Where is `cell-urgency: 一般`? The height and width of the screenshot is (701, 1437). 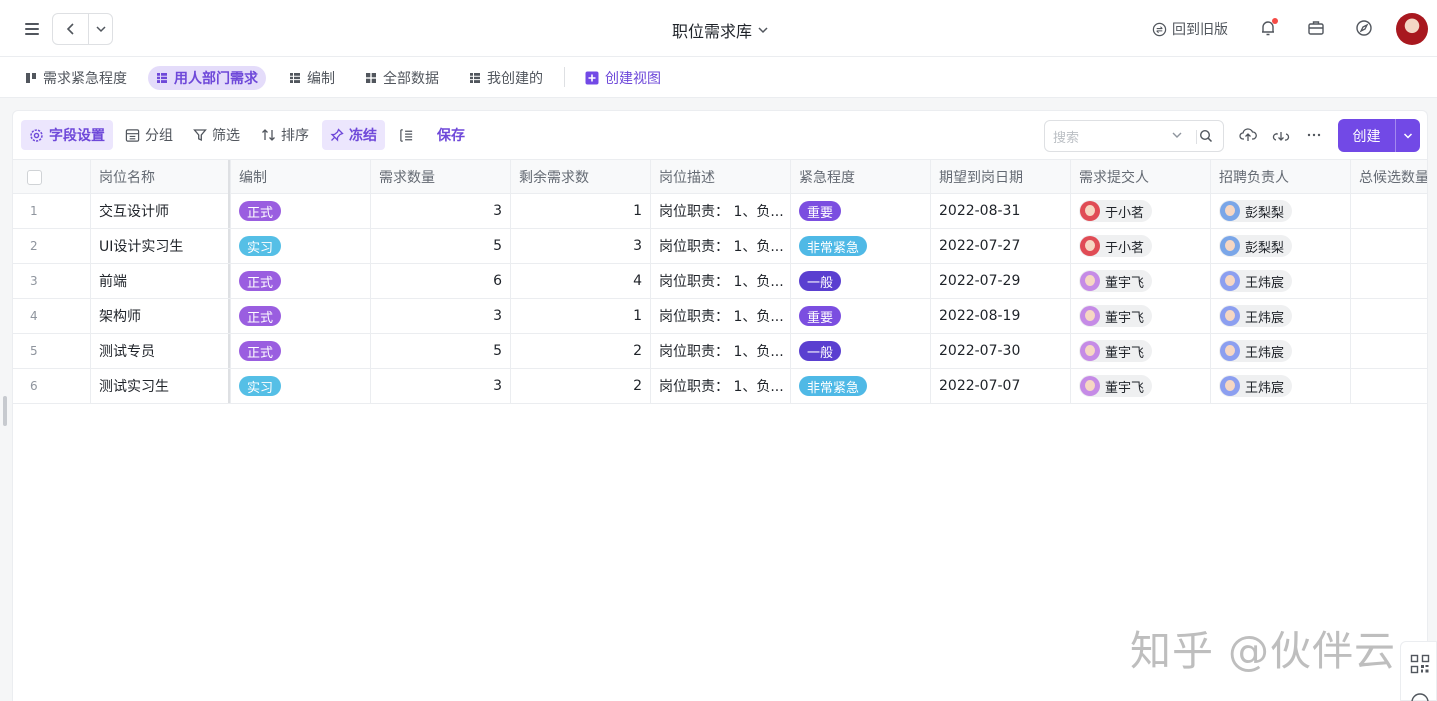 cell-urgency: 一般 is located at coordinates (861, 281).